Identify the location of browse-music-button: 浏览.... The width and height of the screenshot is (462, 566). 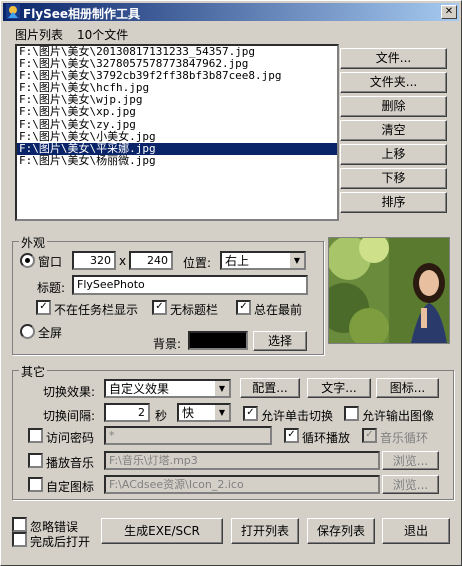
(410, 460).